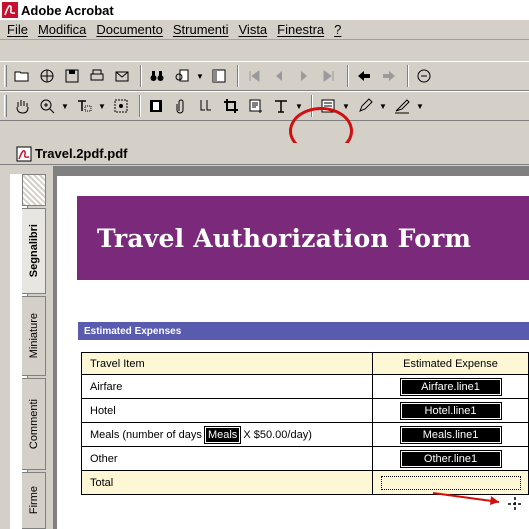 The height and width of the screenshot is (529, 529). Describe the element at coordinates (34, 500) in the screenshot. I see `tab-firme: Firme` at that location.